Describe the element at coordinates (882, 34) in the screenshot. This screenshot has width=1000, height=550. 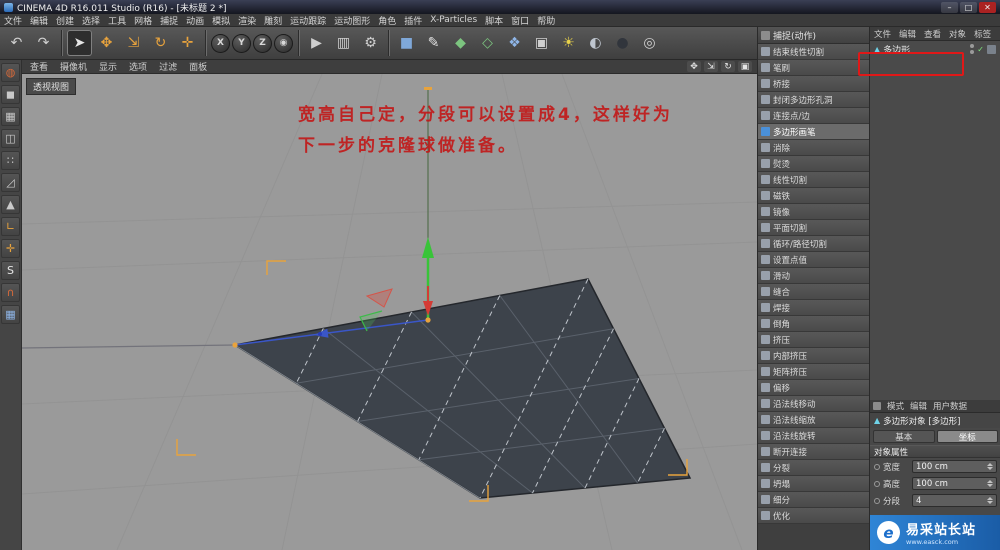
I see `object-manager-menu-item: 文件` at that location.